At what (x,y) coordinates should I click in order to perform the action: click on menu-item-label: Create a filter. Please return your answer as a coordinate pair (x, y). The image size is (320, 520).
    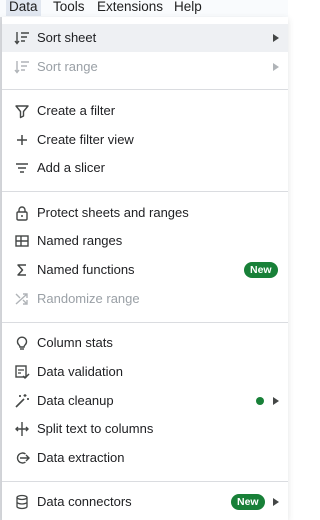
    Looking at the image, I should click on (76, 110).